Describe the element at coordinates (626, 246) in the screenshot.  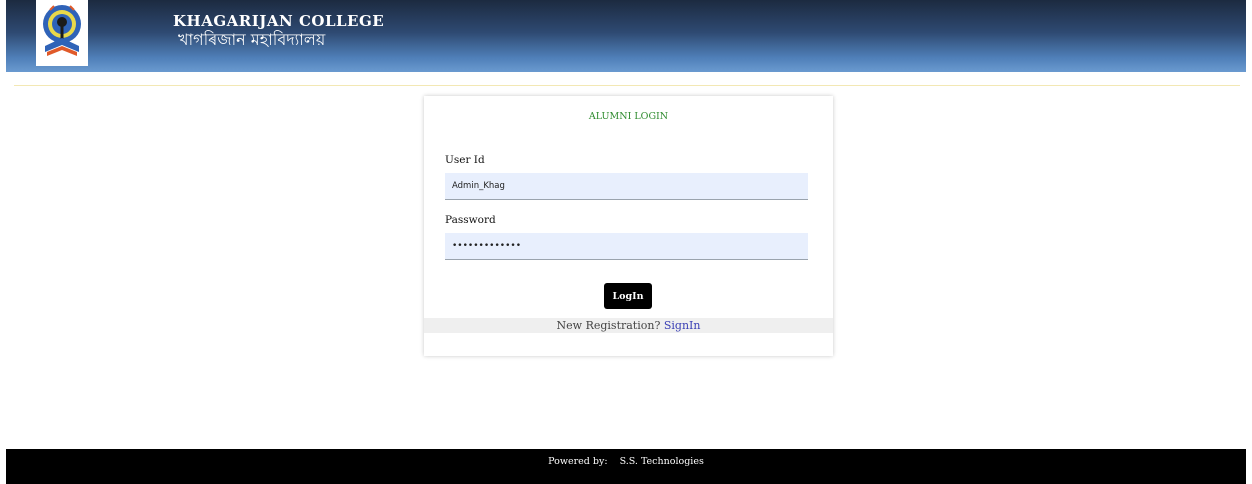
I see `password-input` at that location.